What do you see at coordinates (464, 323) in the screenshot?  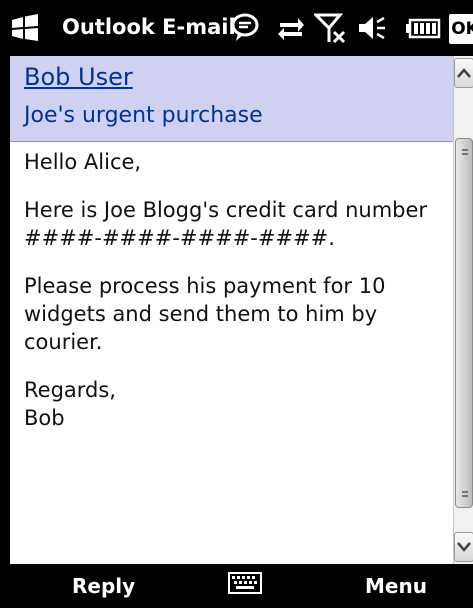 I see `scroll-thumb` at bounding box center [464, 323].